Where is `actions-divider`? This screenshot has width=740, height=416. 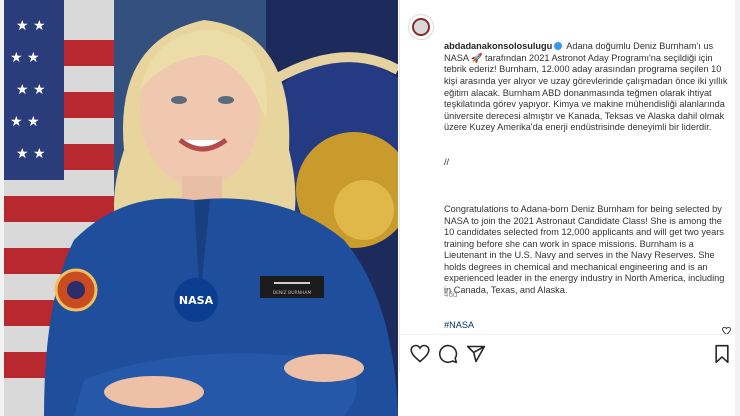 actions-divider is located at coordinates (566, 334).